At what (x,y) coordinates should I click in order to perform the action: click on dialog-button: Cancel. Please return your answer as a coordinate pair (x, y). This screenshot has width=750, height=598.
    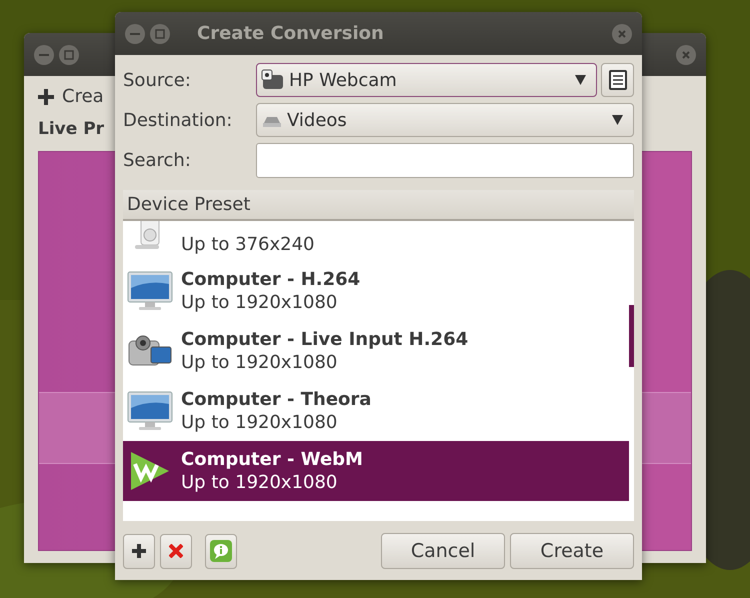
    Looking at the image, I should click on (443, 551).